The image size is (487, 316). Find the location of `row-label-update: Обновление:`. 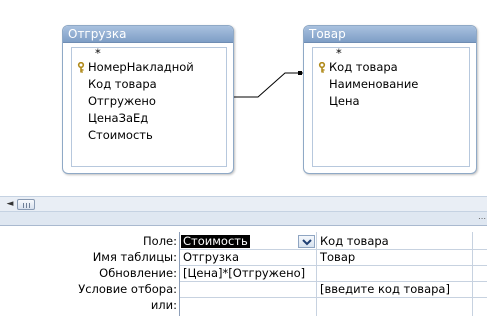

row-label-update: Обновление: is located at coordinates (138, 273).